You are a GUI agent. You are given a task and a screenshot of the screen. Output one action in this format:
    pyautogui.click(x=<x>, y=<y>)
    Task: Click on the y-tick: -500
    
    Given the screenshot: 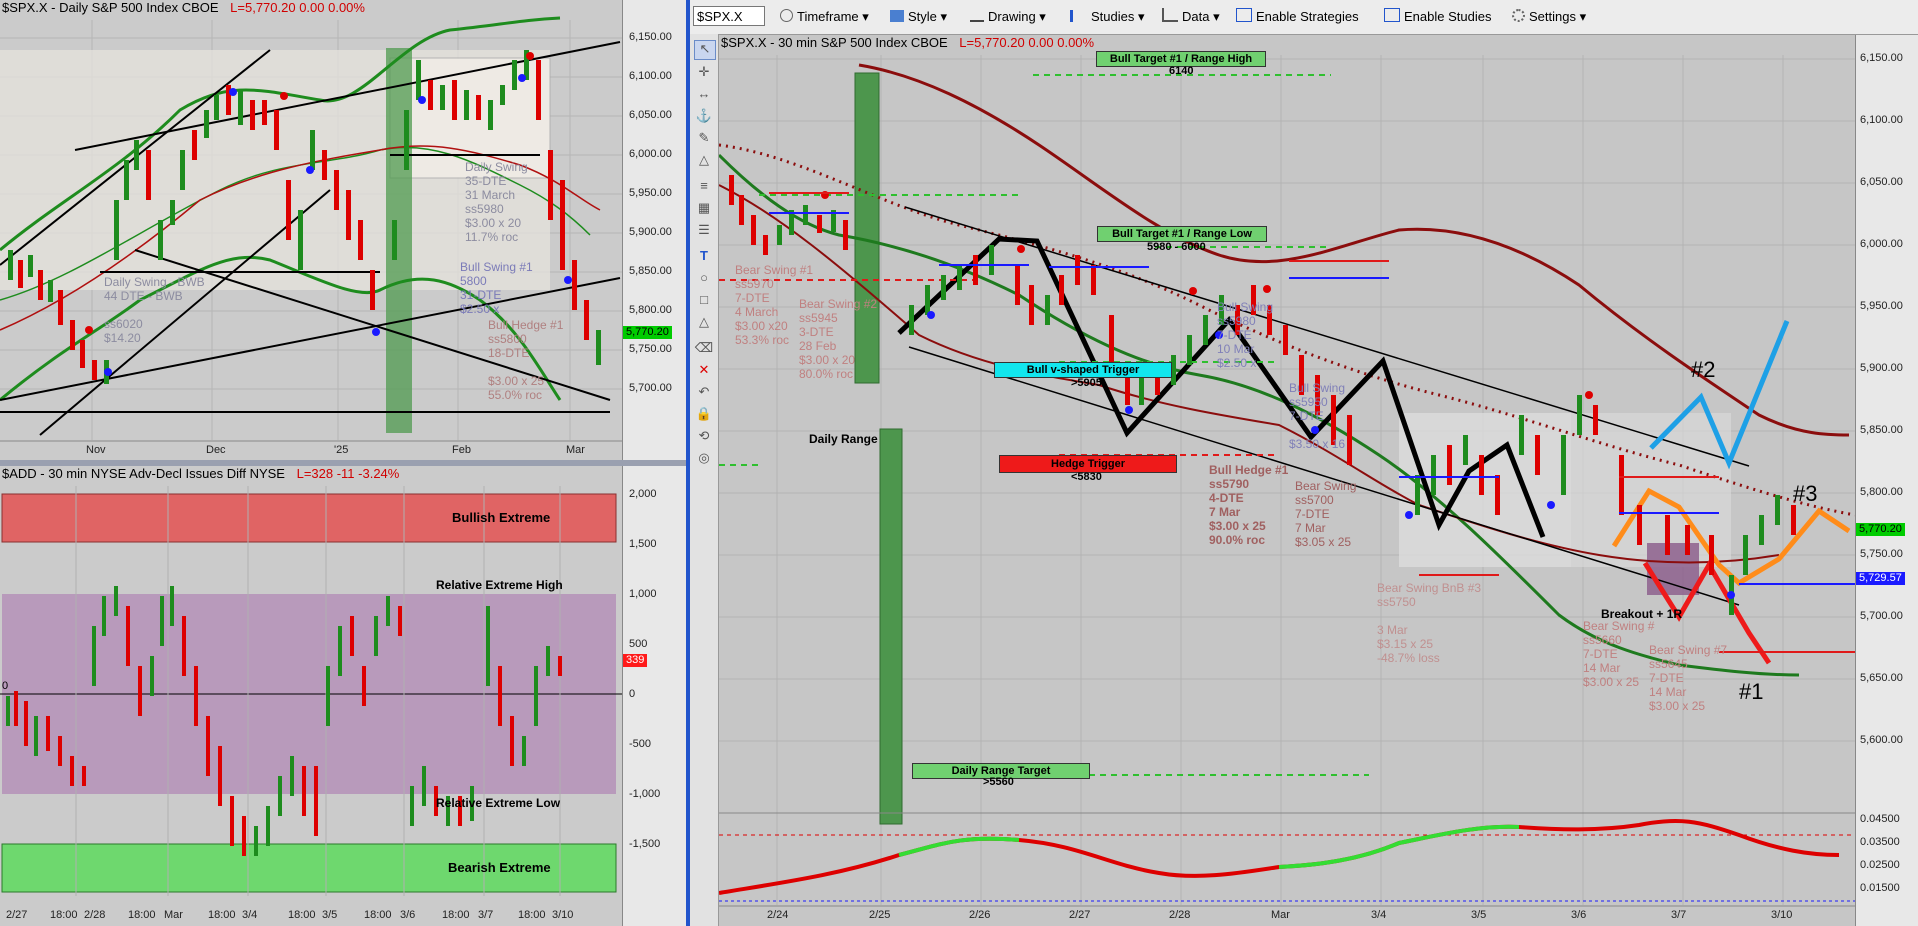 What is the action you would take?
    pyautogui.click(x=640, y=744)
    